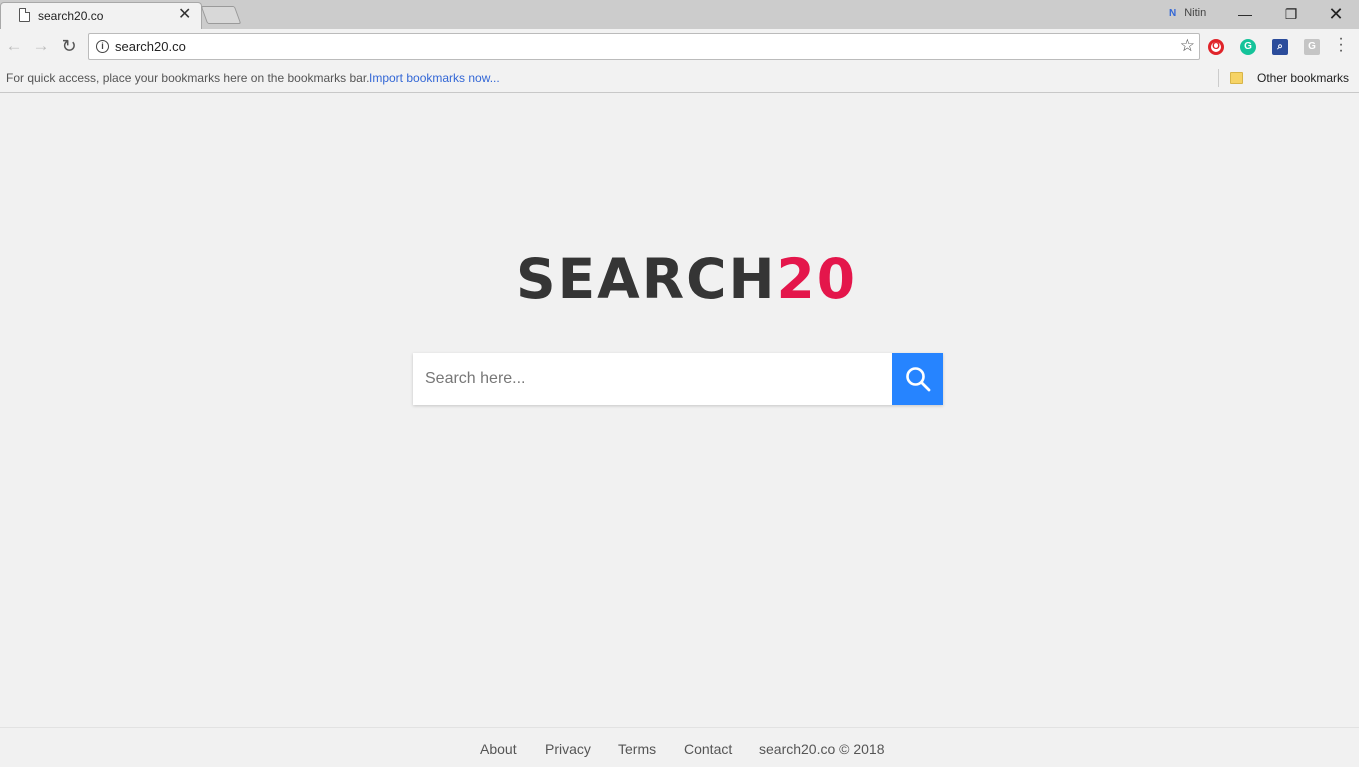 The height and width of the screenshot is (767, 1359). What do you see at coordinates (150, 46) in the screenshot?
I see `url-text: search20.co` at bounding box center [150, 46].